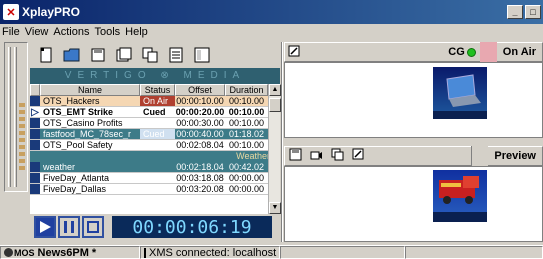 The height and width of the screenshot is (259, 543). I want to click on onair-tally, so click(488, 52).